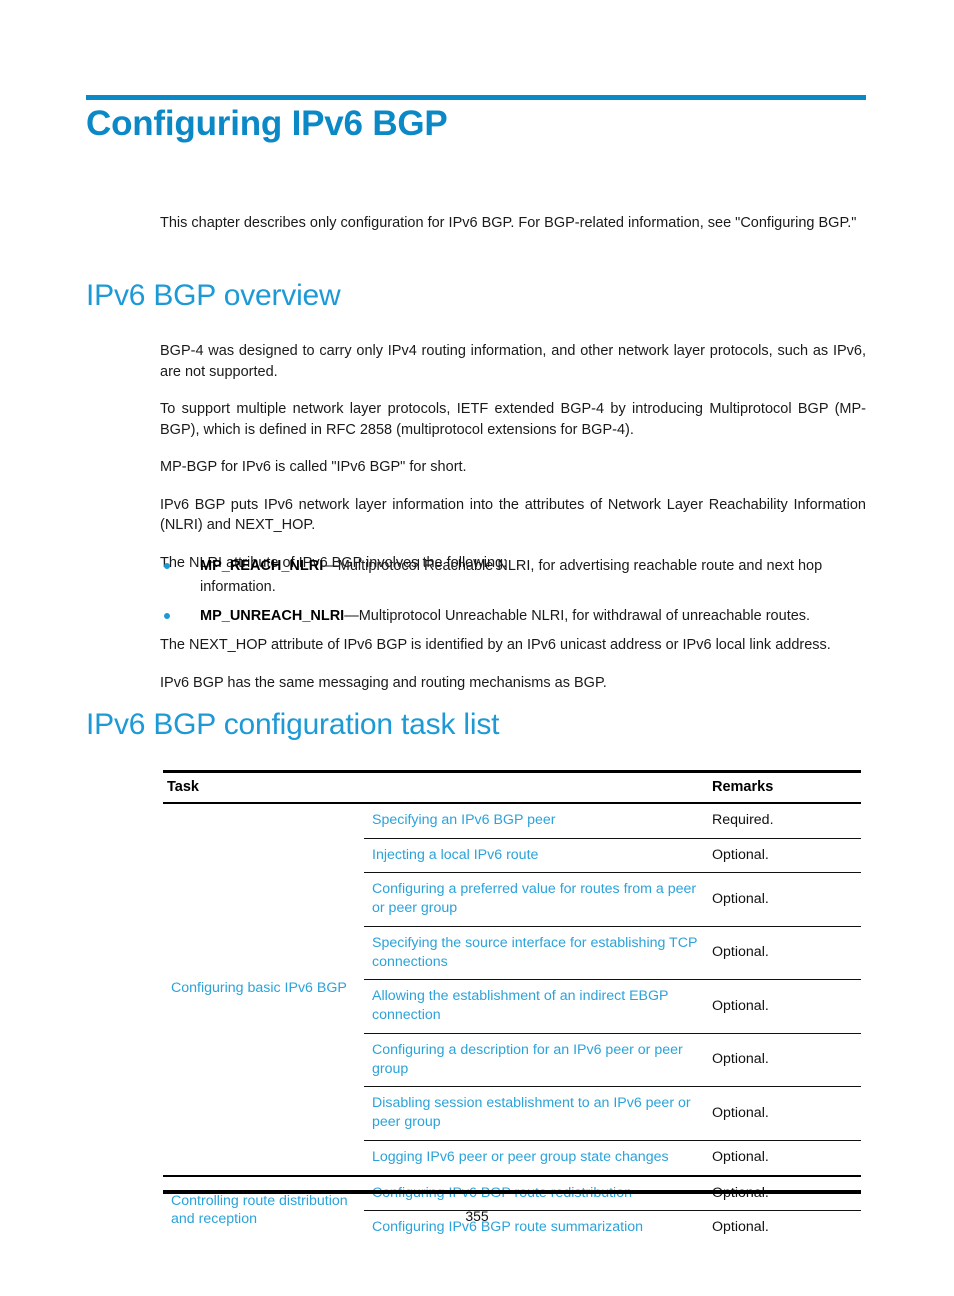  I want to click on group-label-basic-ipv6-bgp: Configuring basic IPv6 BGP, so click(263, 989).